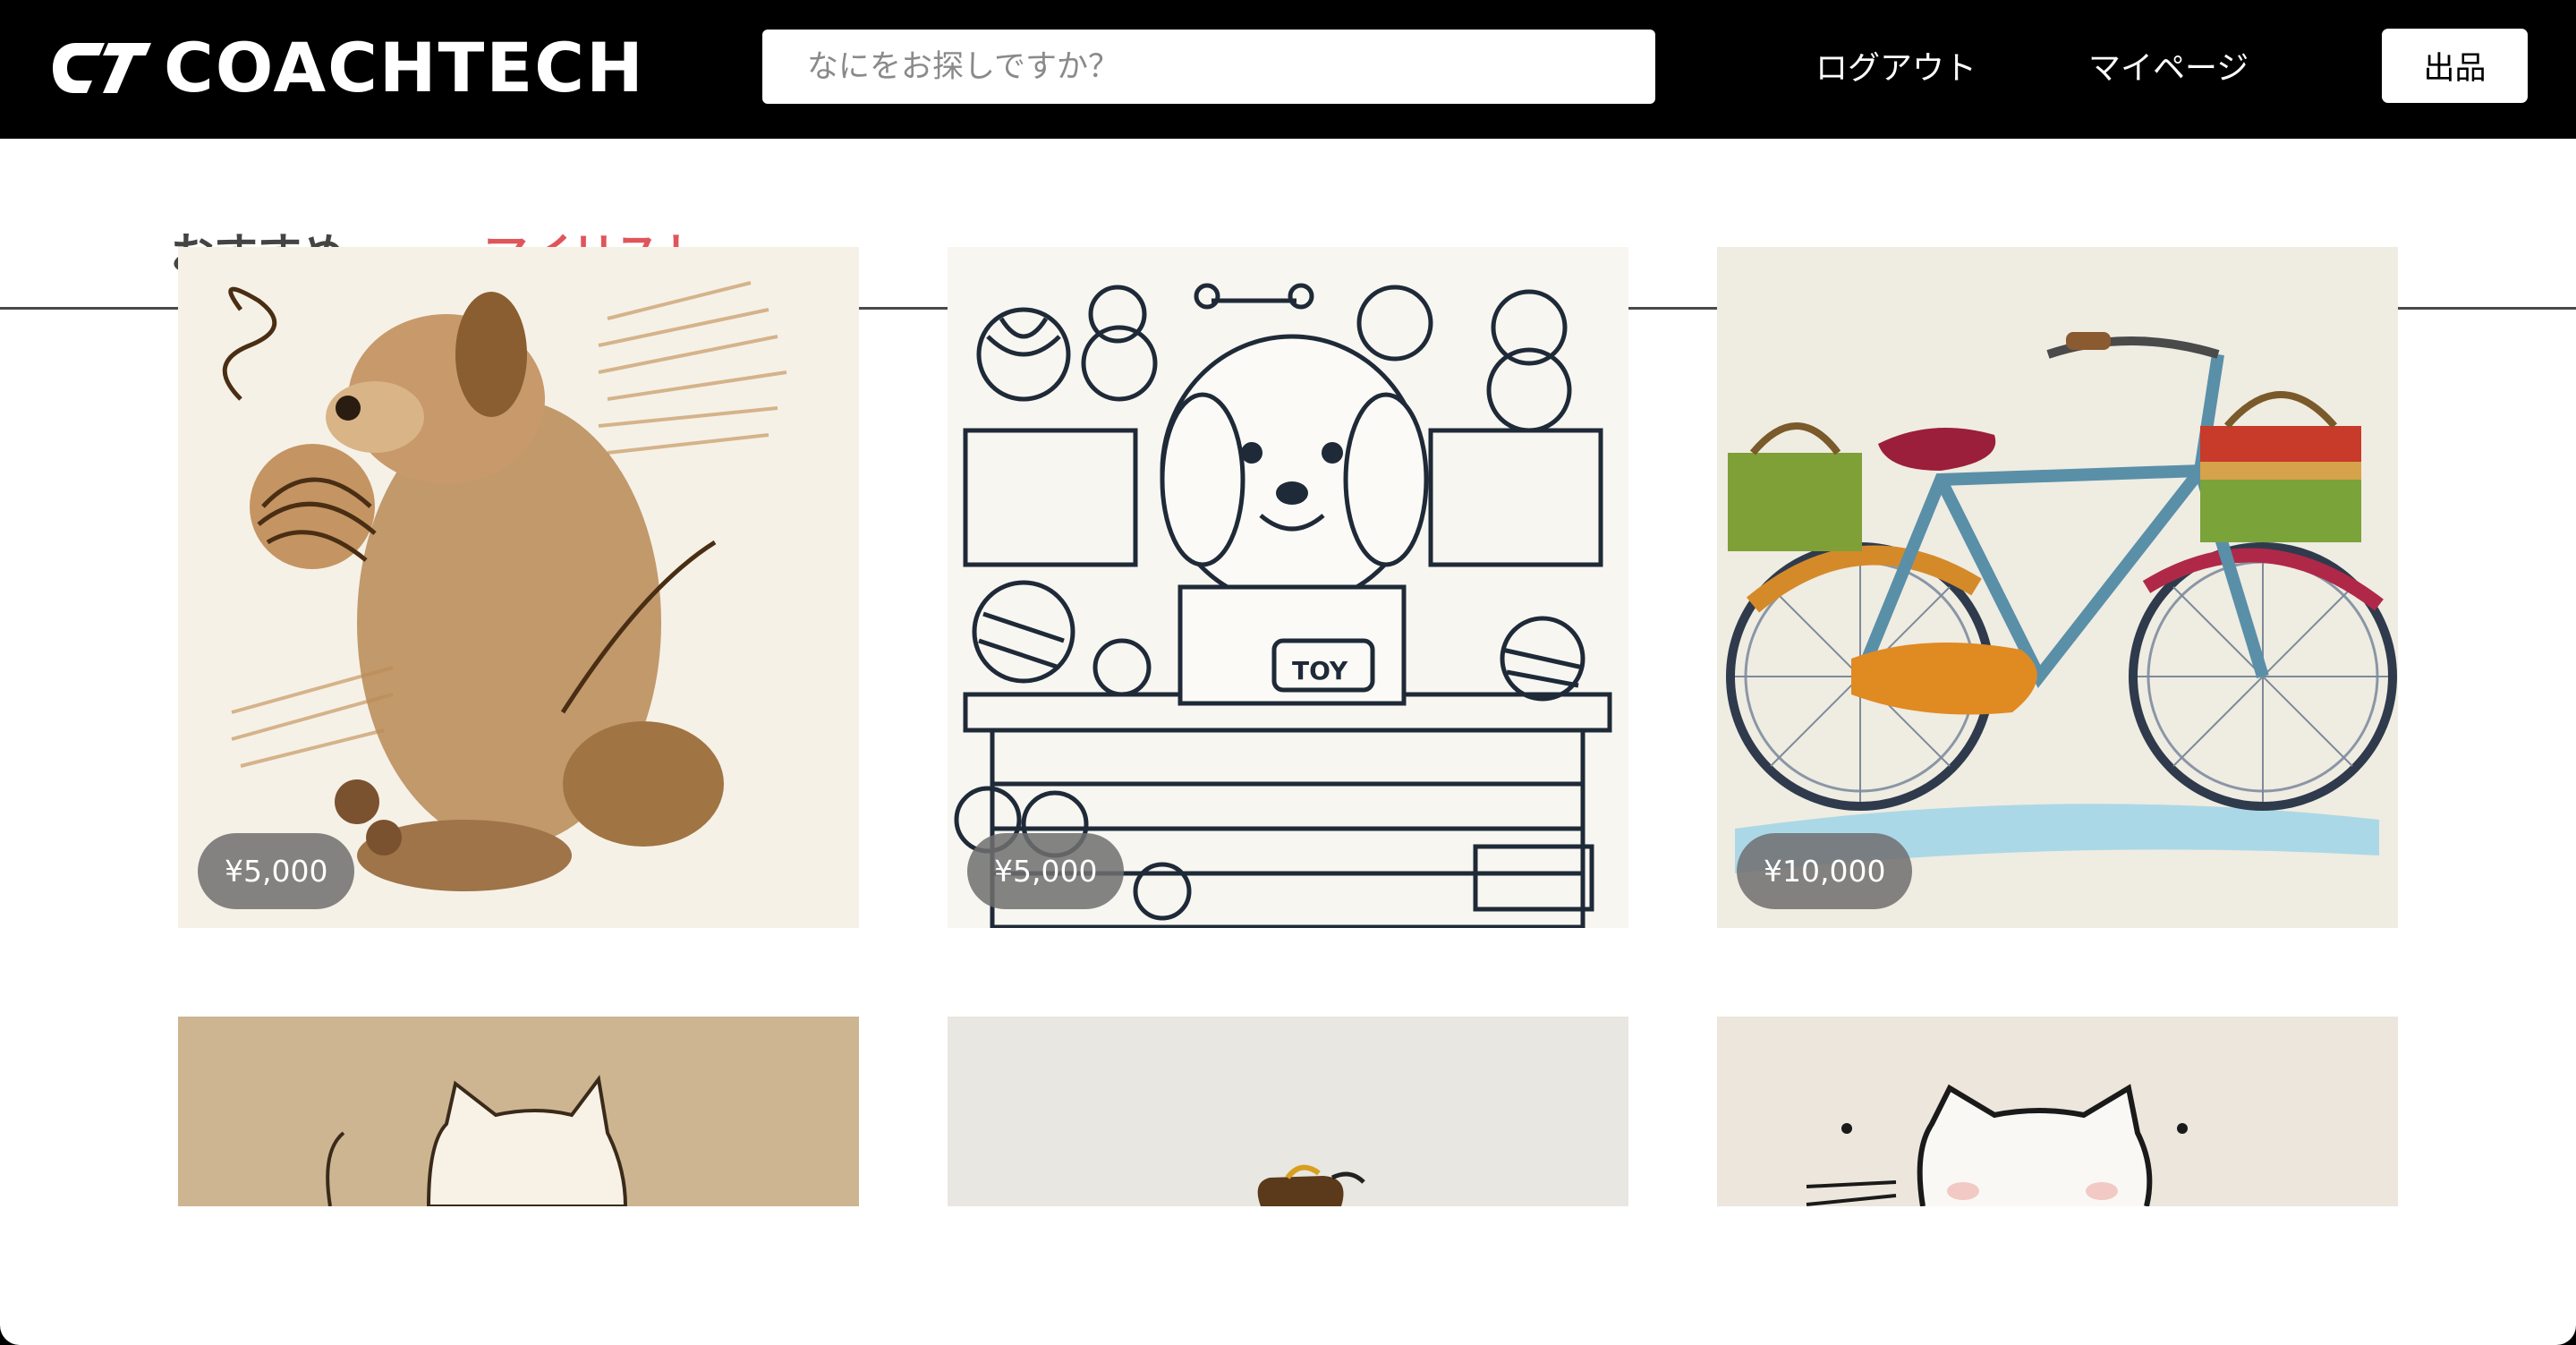  What do you see at coordinates (102, 68) in the screenshot?
I see `ct-logo-icon` at bounding box center [102, 68].